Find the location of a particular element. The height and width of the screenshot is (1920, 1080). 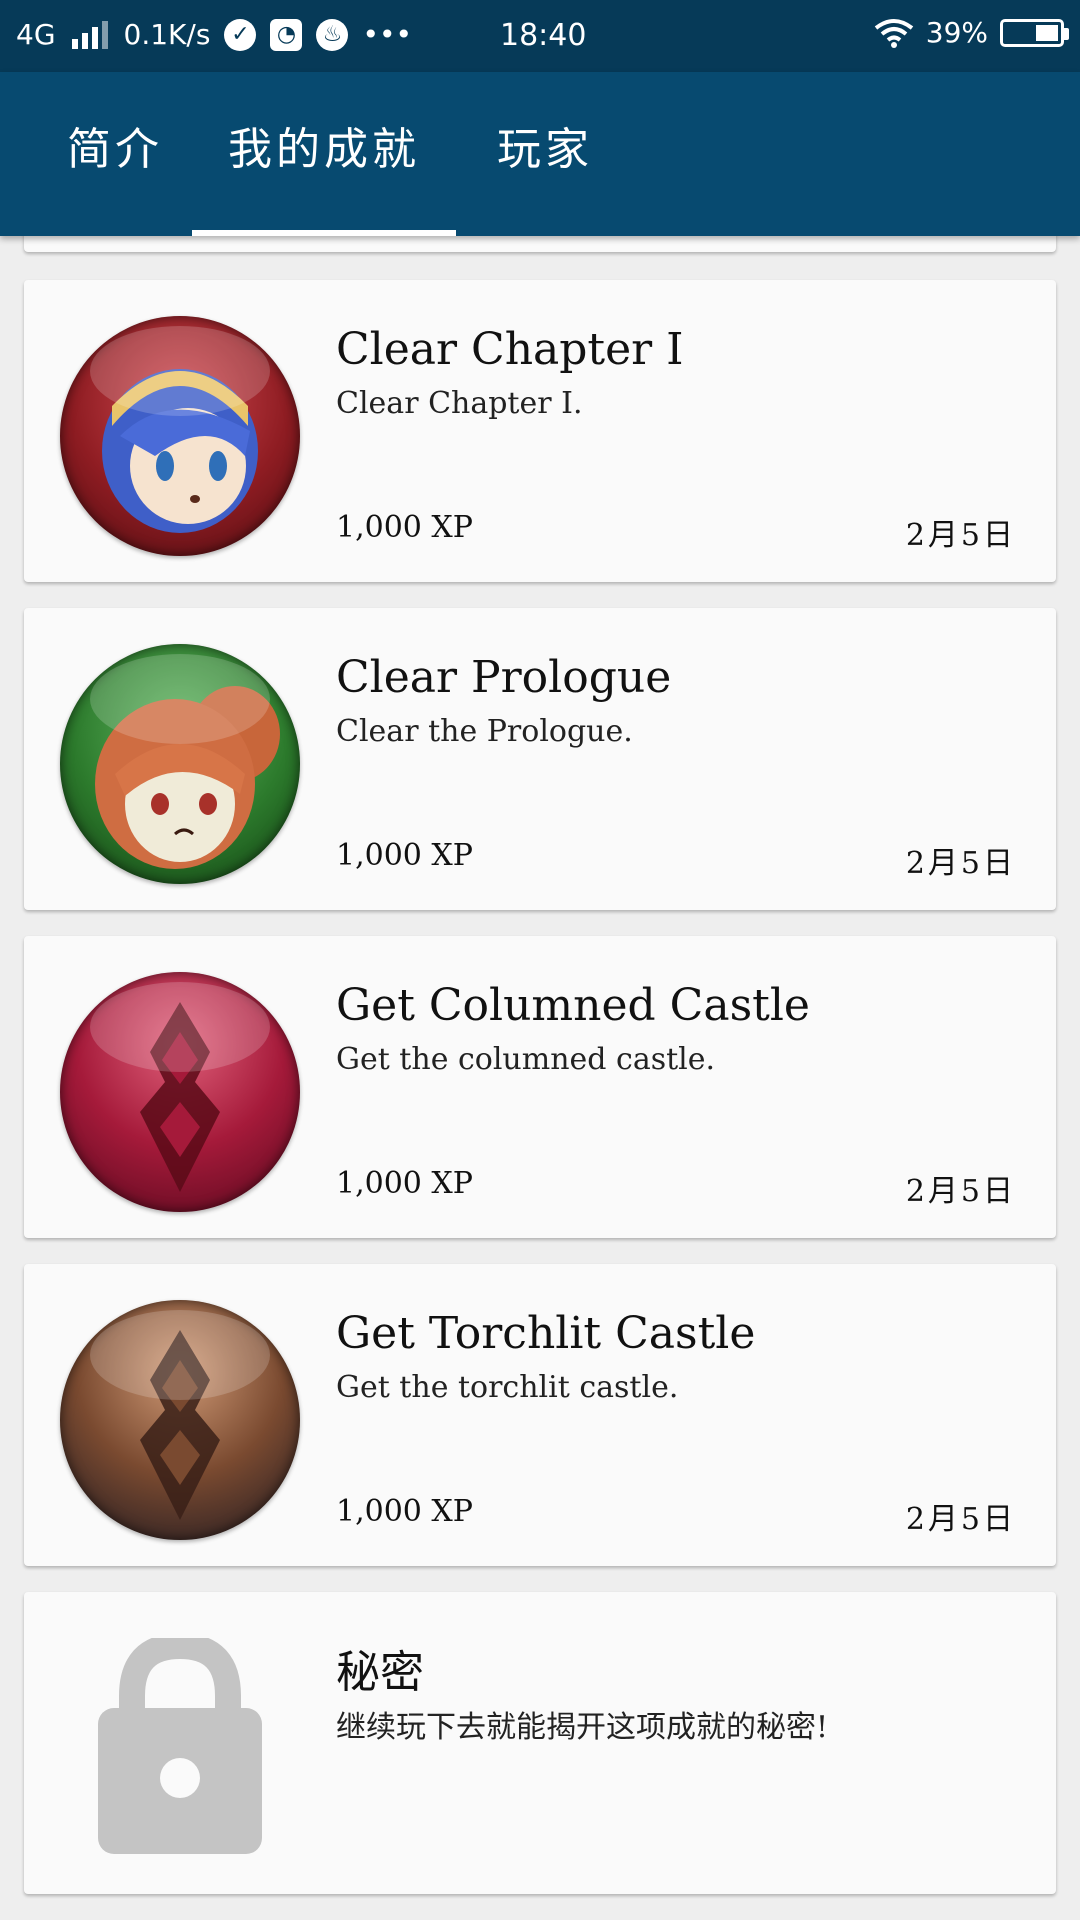

battery-percent: 39% is located at coordinates (956, 32).